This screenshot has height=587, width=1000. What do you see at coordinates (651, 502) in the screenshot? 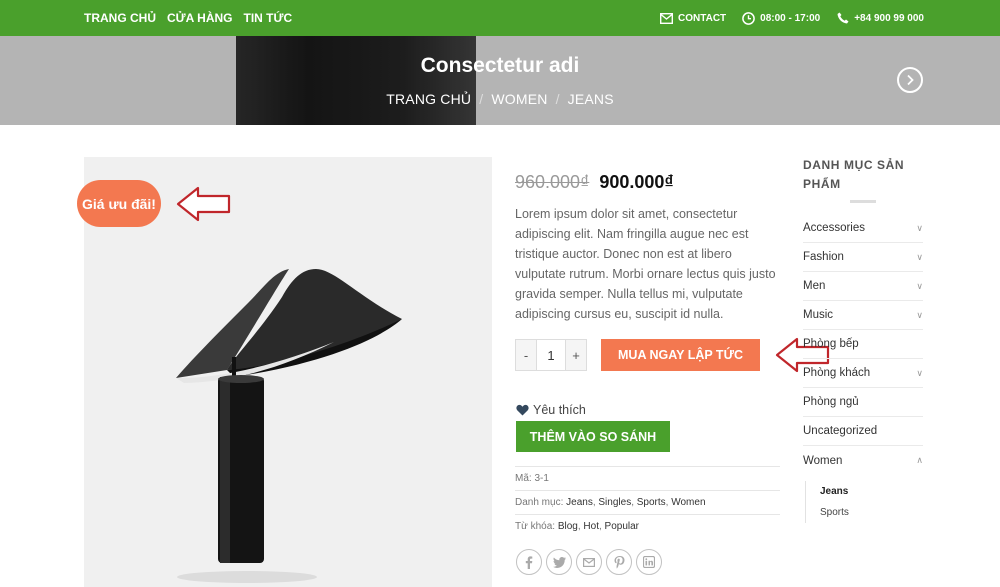
I see `category-link: Sports` at bounding box center [651, 502].